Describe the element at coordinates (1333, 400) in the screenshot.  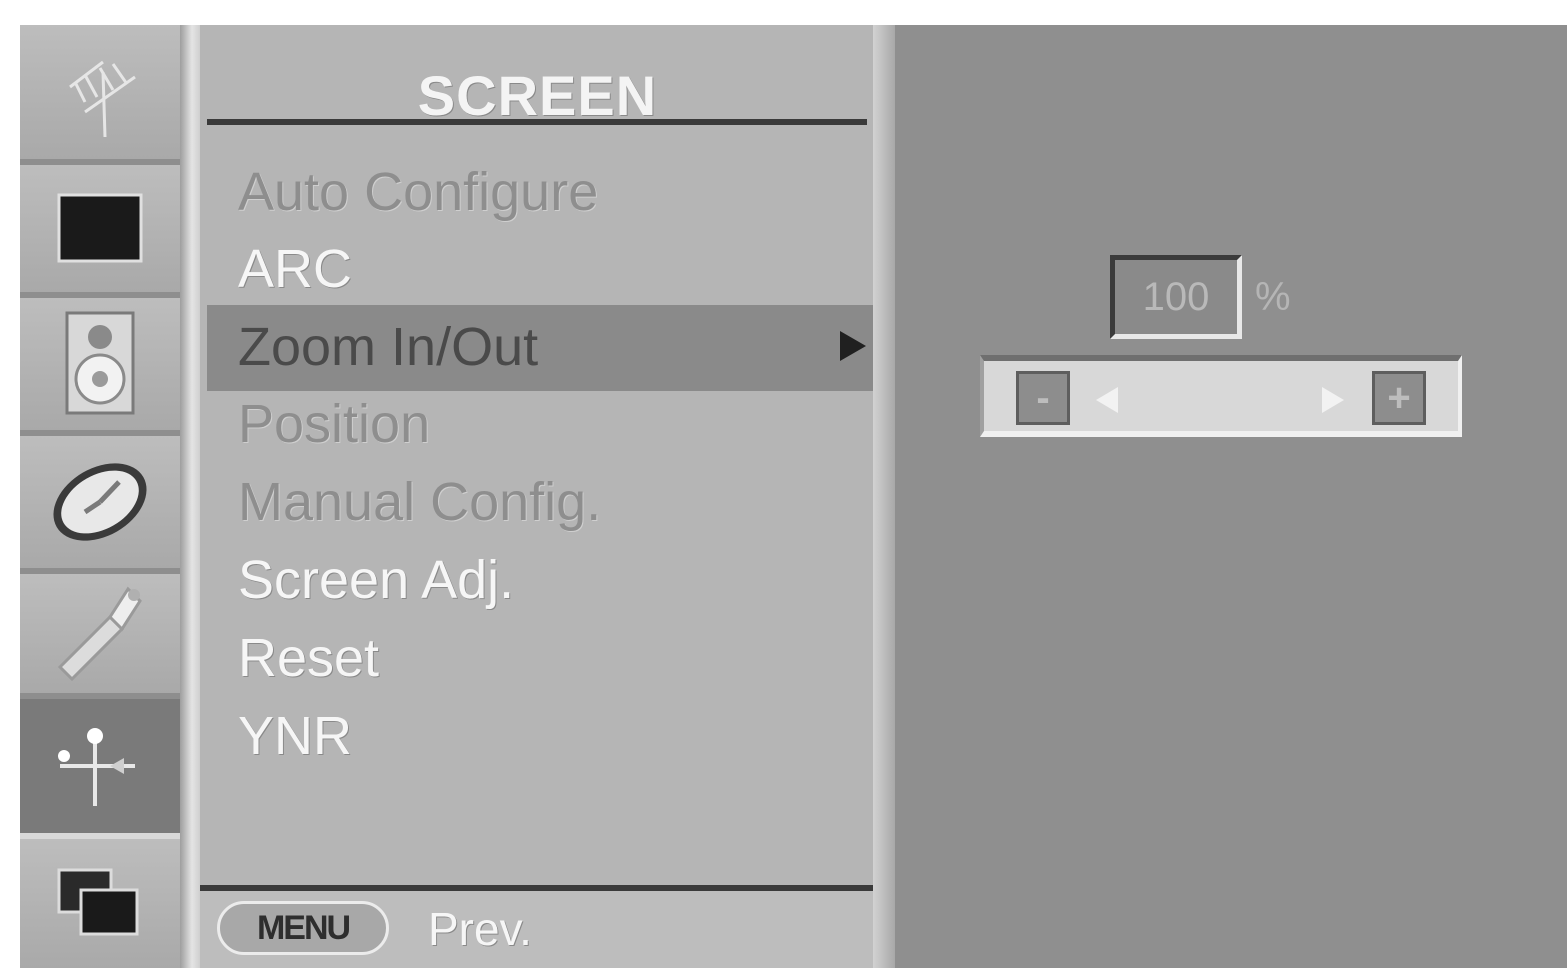
I see `right-arrow-icon` at that location.